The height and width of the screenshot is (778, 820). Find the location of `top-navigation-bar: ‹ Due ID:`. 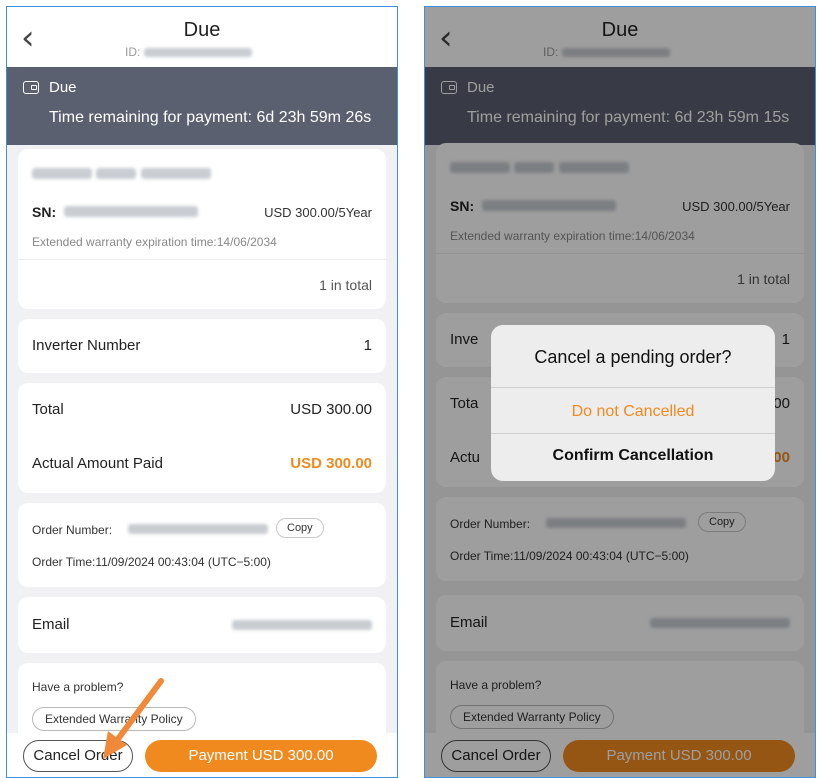

top-navigation-bar: ‹ Due ID: is located at coordinates (202, 37).